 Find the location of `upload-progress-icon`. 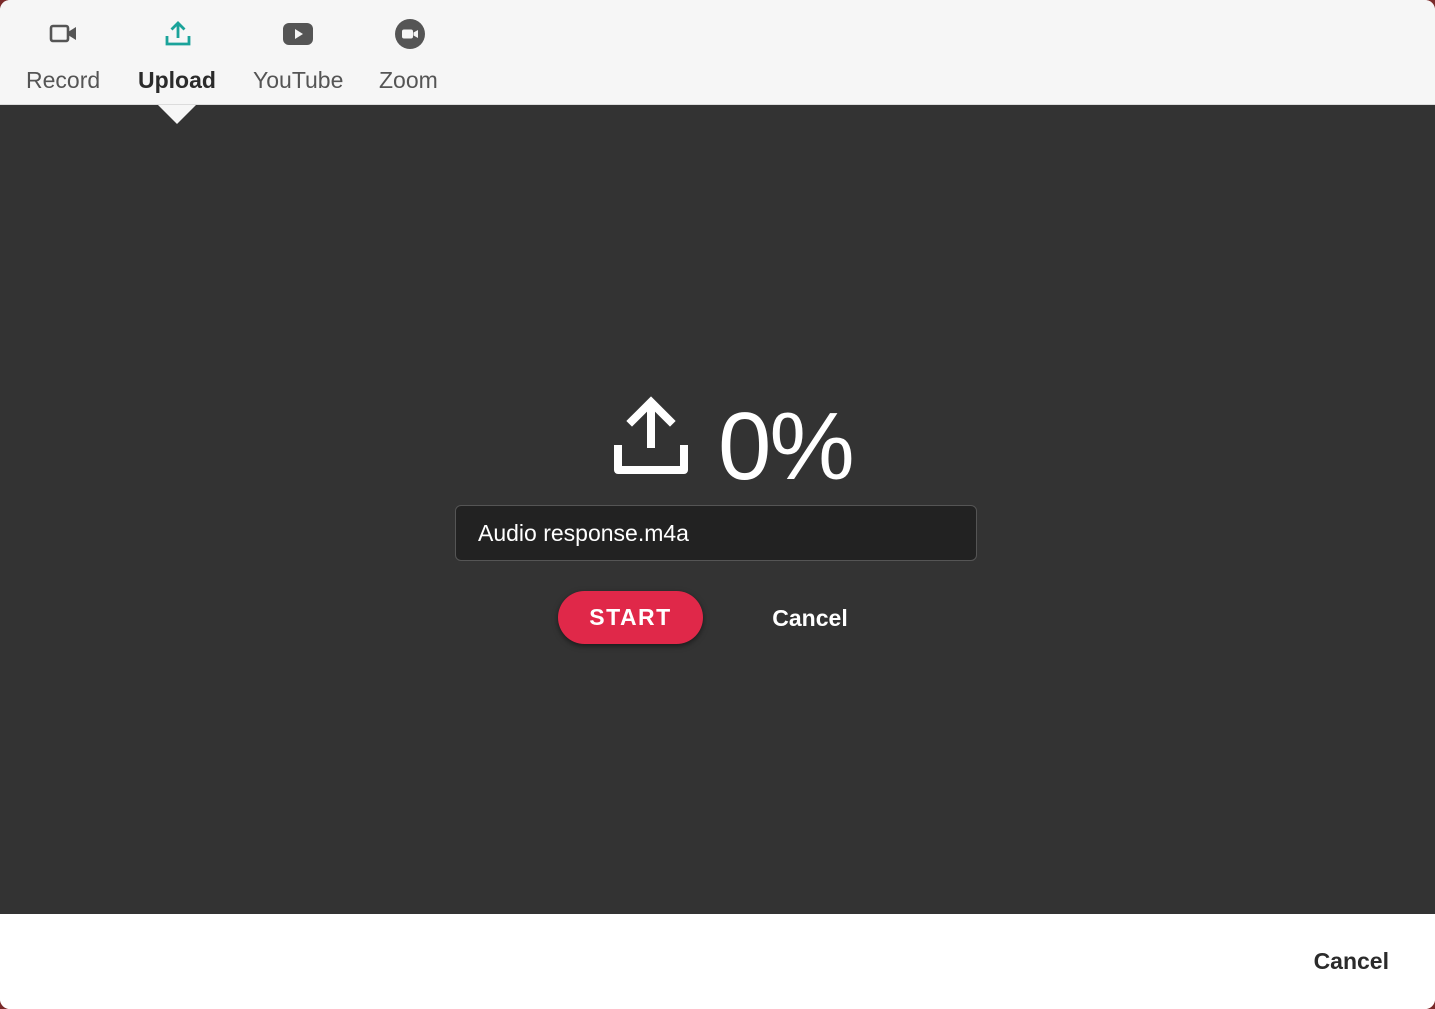

upload-progress-icon is located at coordinates (651, 434).